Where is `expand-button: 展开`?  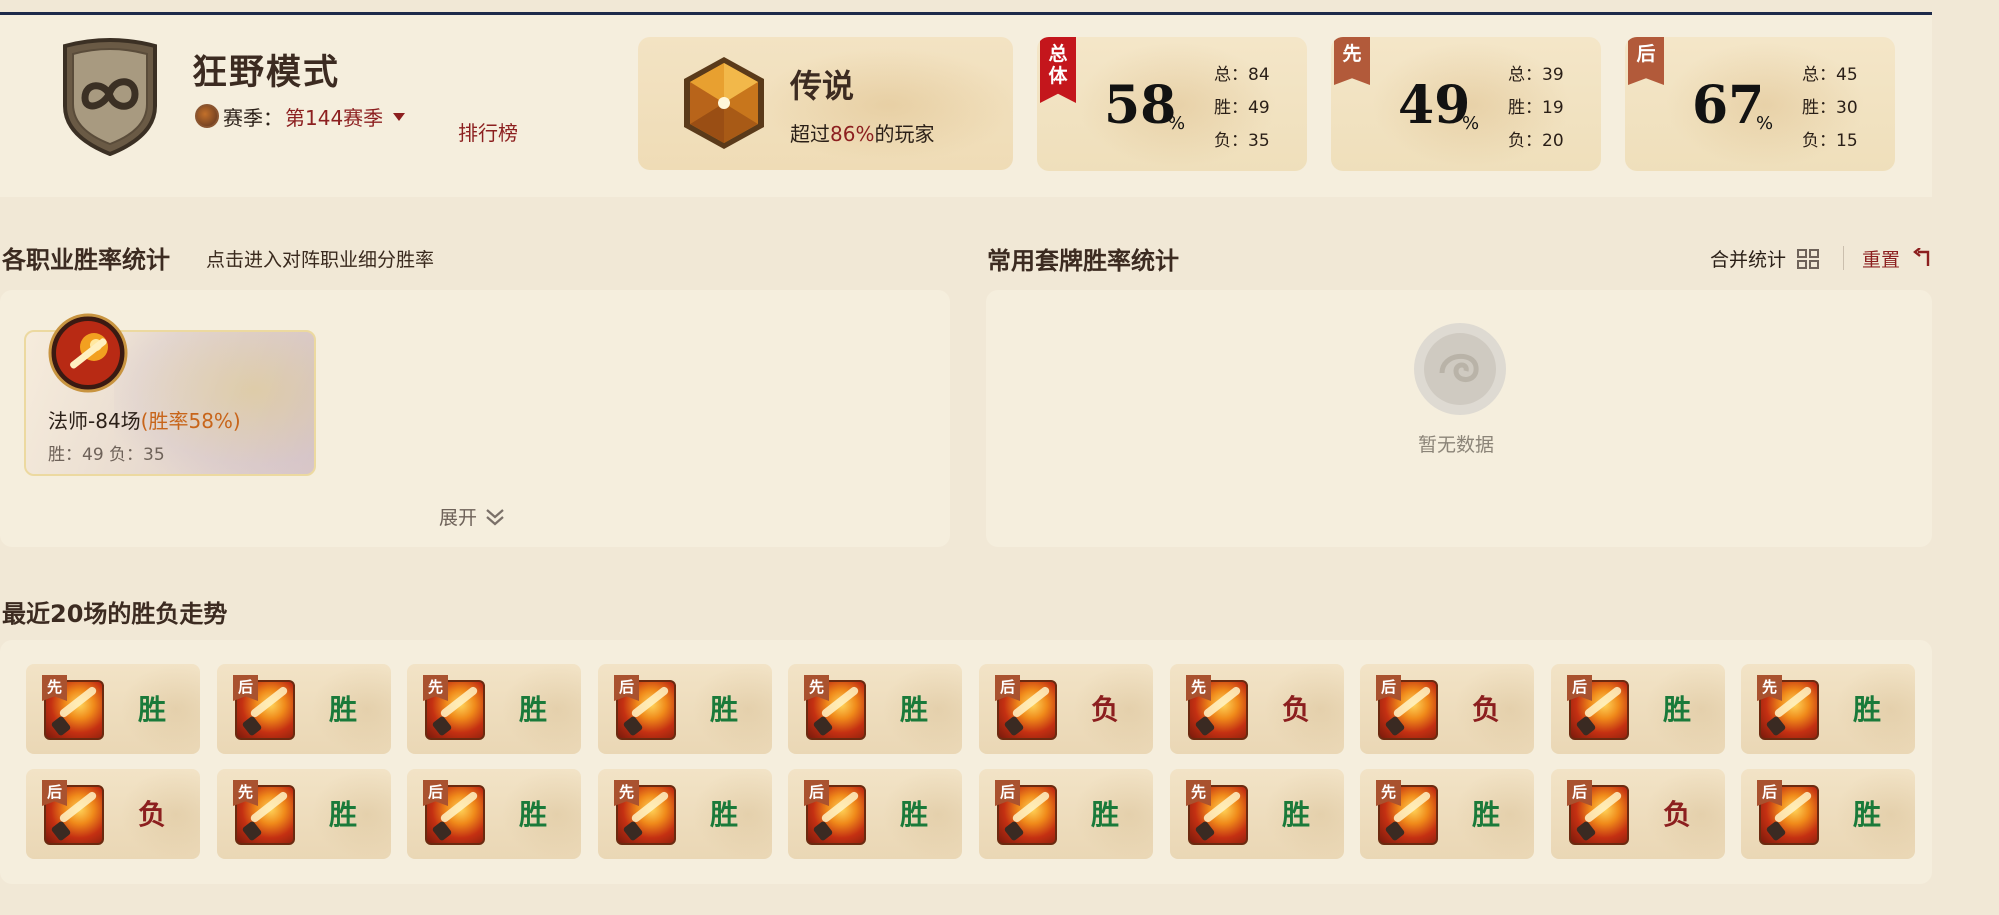 expand-button: 展开 is located at coordinates (472, 516).